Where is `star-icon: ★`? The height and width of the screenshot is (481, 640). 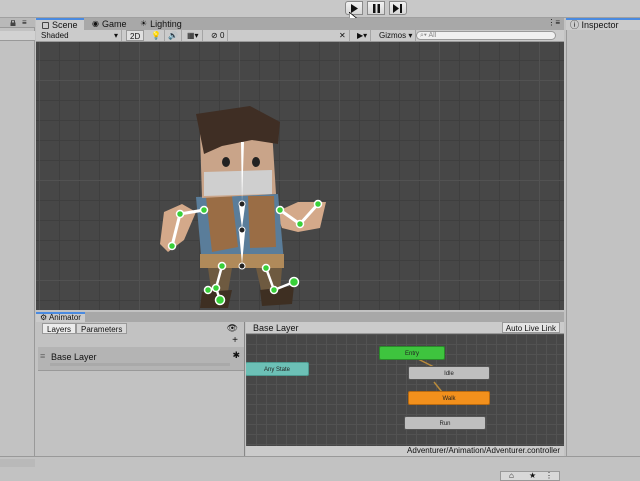 star-icon: ★ is located at coordinates (532, 475).